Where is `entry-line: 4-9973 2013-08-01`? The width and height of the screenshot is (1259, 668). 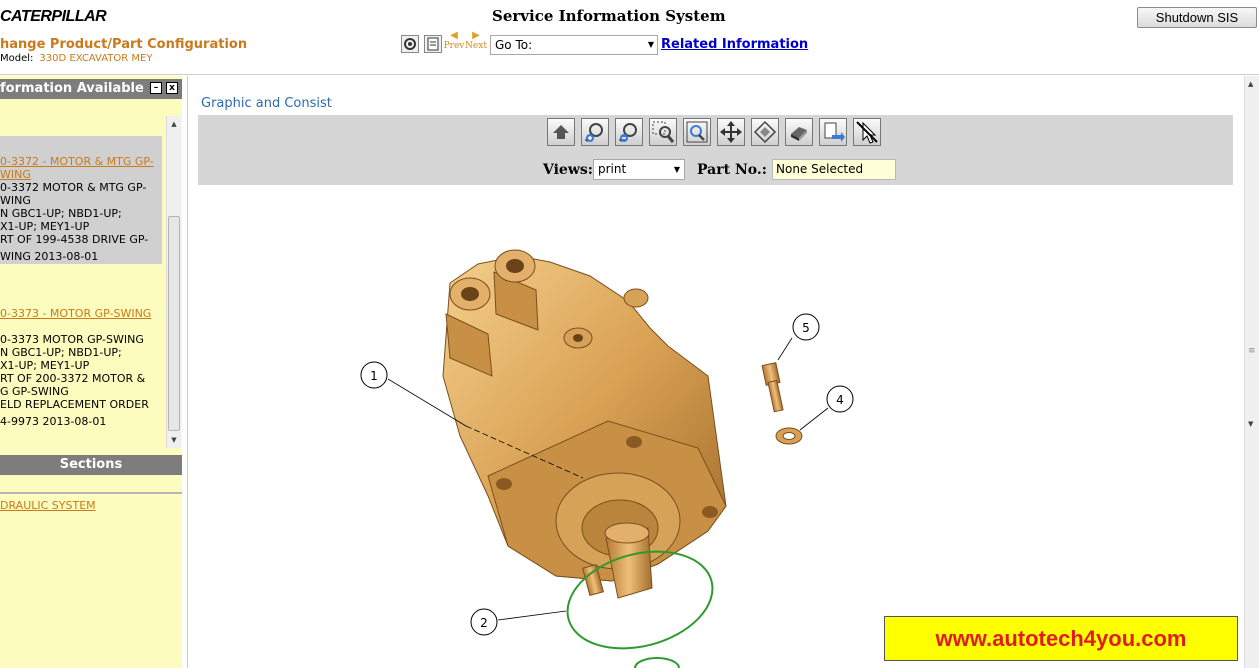
entry-line: 4-9973 2013-08-01 is located at coordinates (53, 421).